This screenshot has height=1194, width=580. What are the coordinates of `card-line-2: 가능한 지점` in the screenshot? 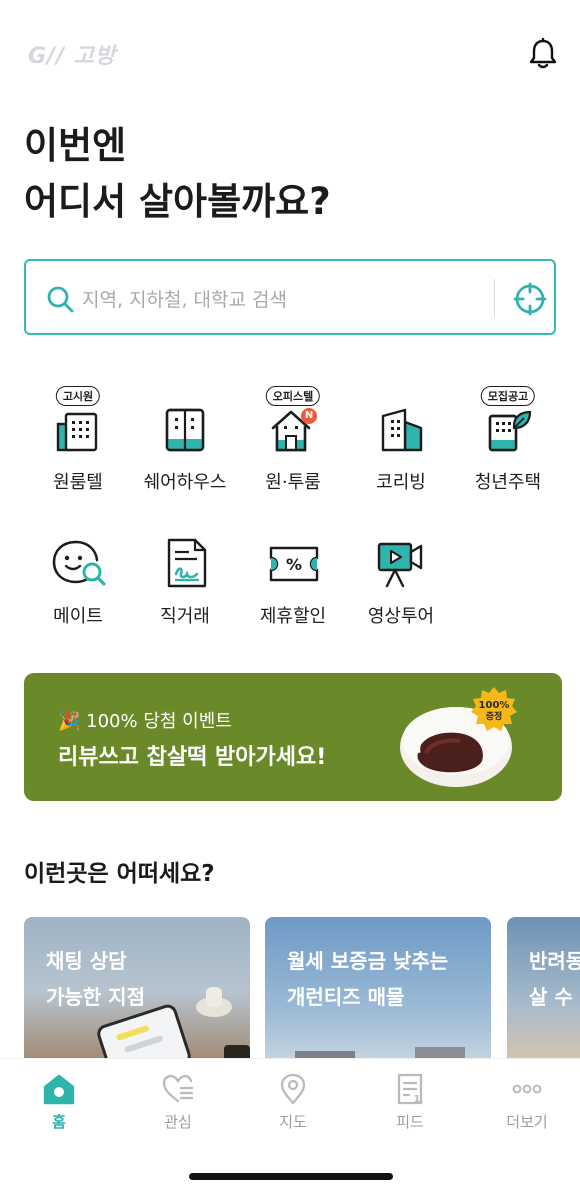 It's located at (95, 997).